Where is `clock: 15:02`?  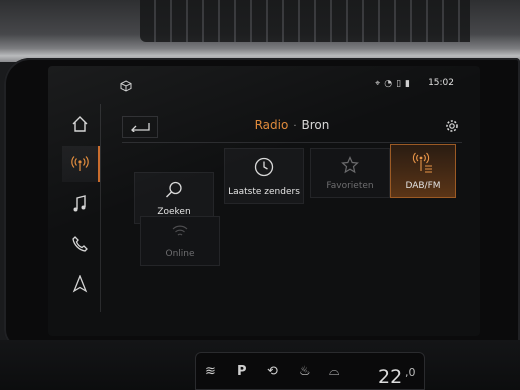
clock: 15:02 is located at coordinates (441, 83).